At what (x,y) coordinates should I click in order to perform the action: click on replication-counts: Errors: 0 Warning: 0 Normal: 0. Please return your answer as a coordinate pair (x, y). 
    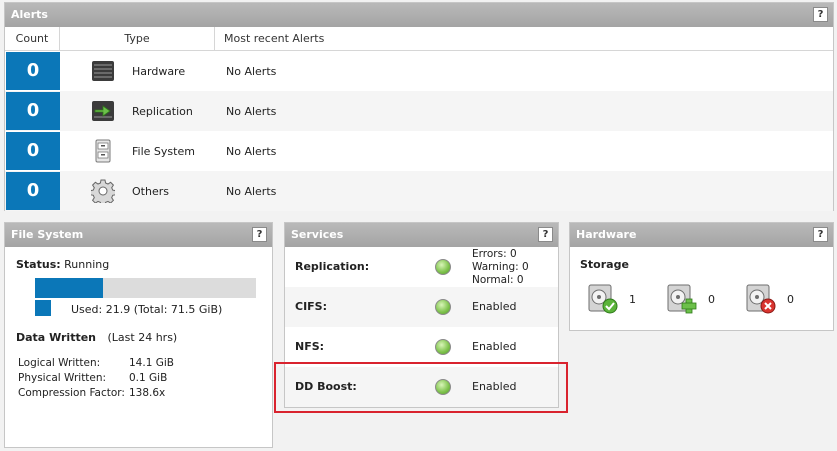
    Looking at the image, I should click on (500, 267).